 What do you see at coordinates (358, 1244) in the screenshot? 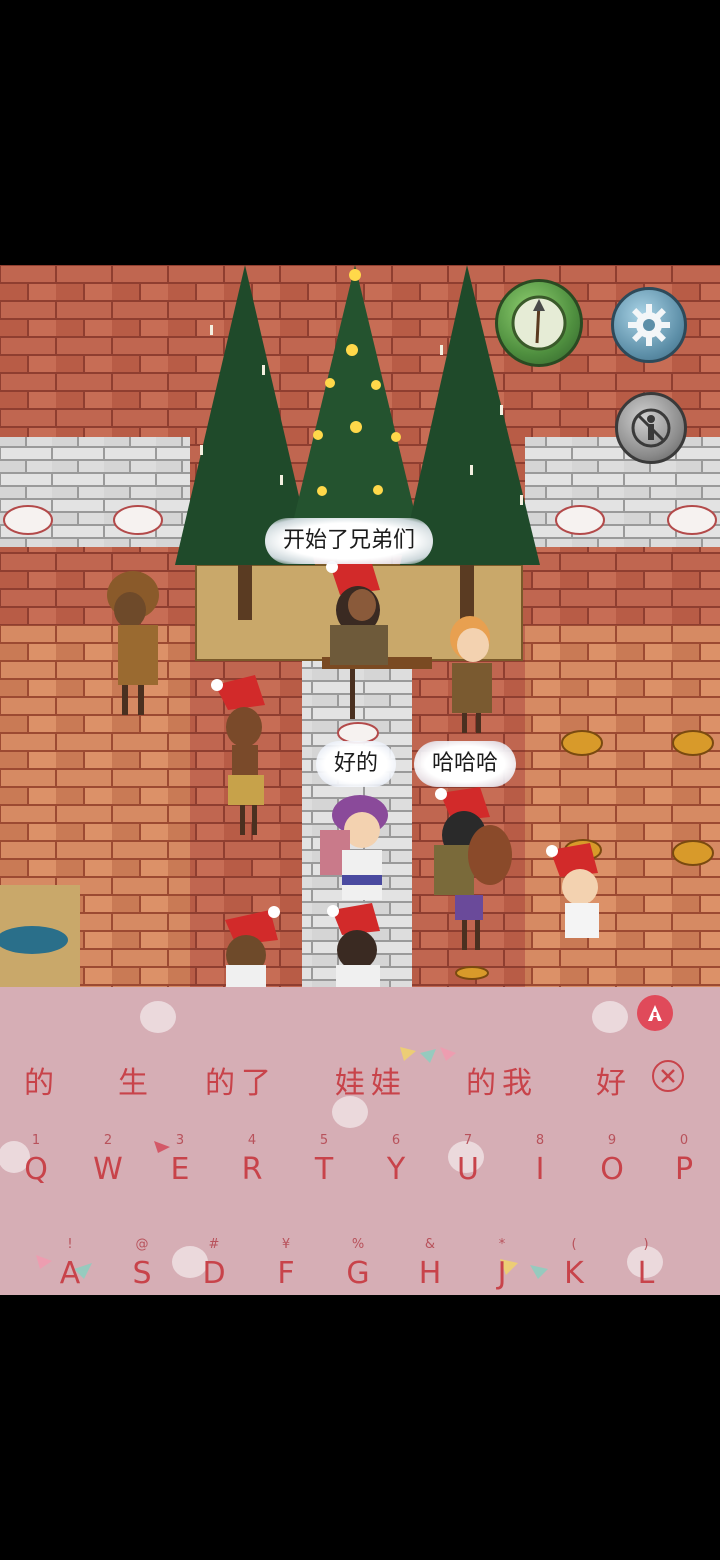
I see `key-secondary-label: %` at bounding box center [358, 1244].